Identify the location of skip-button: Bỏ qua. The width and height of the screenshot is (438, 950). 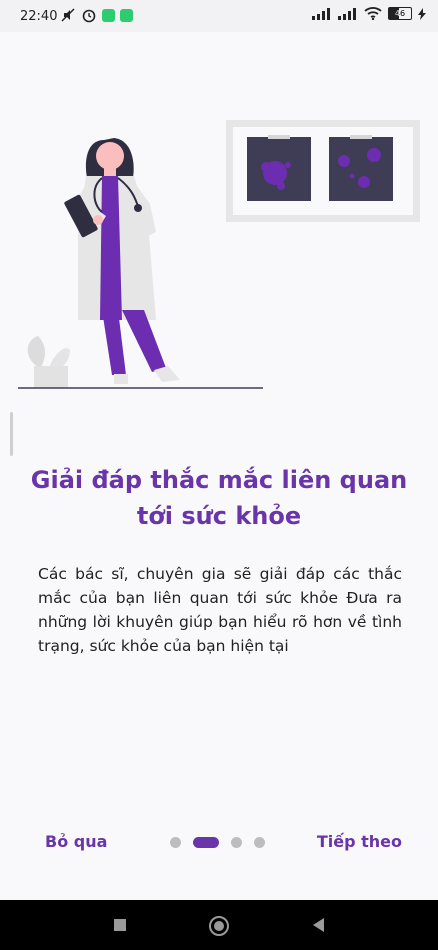
(76, 841).